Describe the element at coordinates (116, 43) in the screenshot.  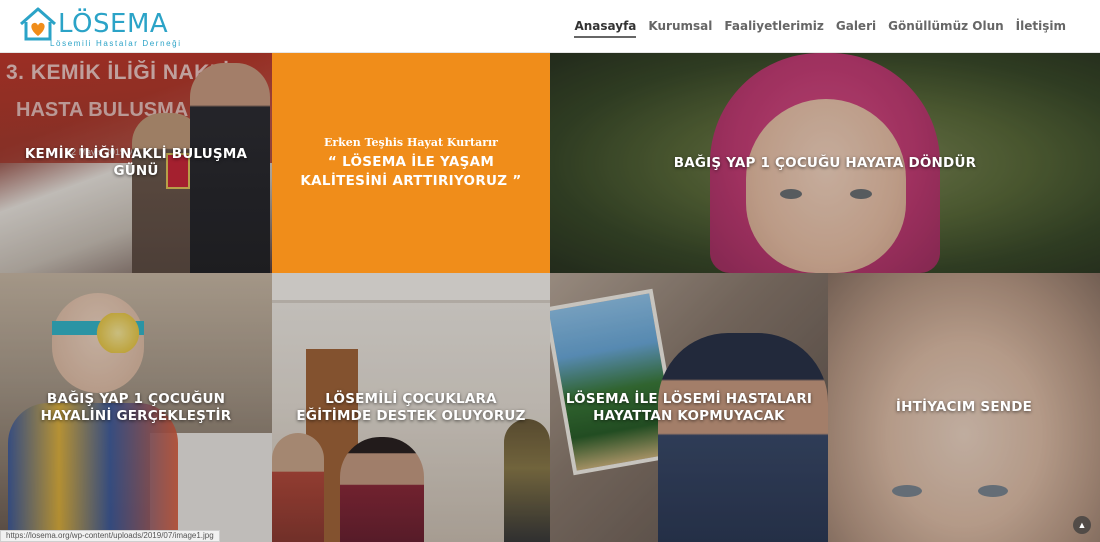
I see `logo-tagline: Lösemili Hastalar Derneği` at that location.